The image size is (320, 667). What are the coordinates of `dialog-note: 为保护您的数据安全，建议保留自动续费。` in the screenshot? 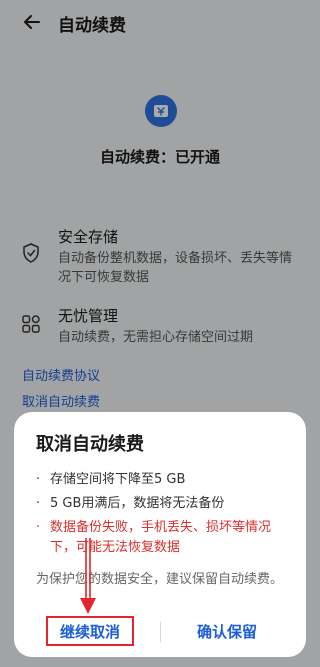 It's located at (160, 579).